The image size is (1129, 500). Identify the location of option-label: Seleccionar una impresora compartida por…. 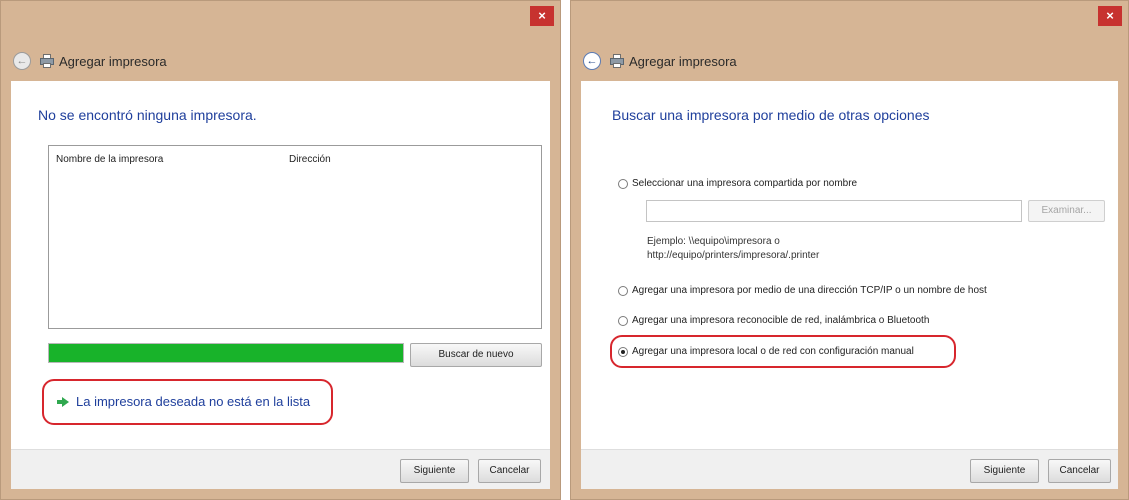
(745, 183).